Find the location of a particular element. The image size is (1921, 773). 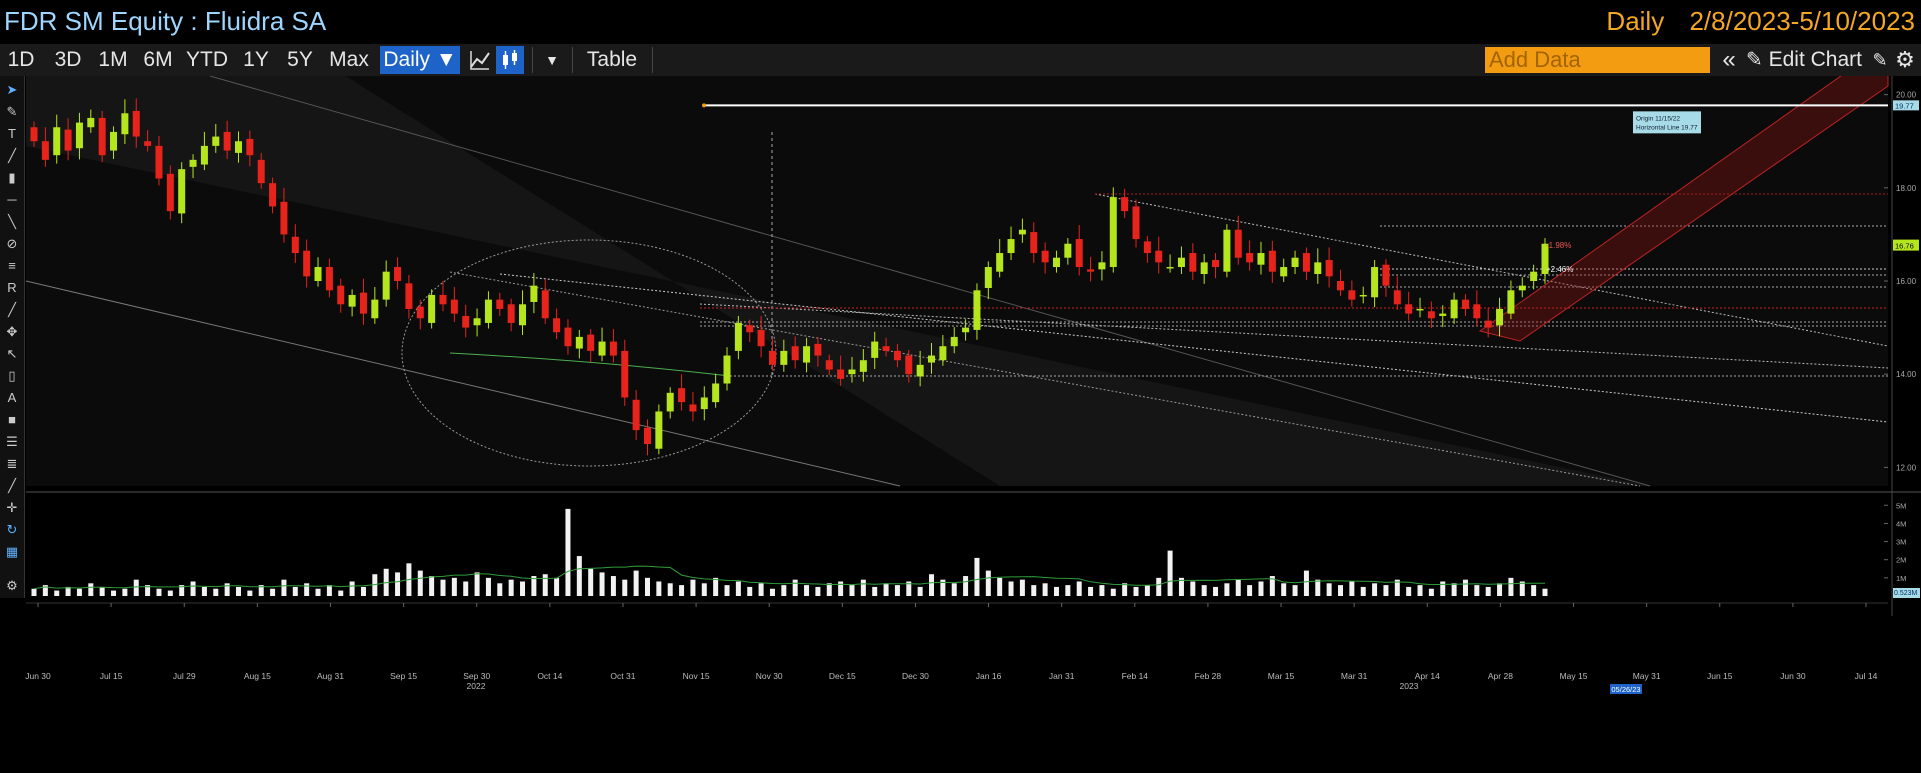

line-icon: ╱ is located at coordinates (12, 310).